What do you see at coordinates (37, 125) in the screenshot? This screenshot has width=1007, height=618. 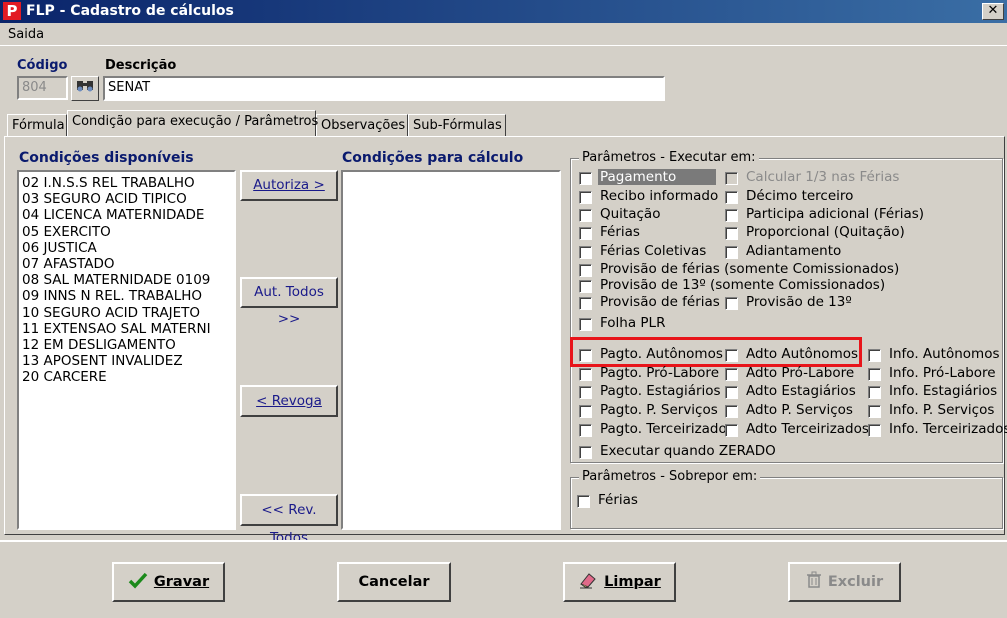 I see `tab-formula: Fórmula` at bounding box center [37, 125].